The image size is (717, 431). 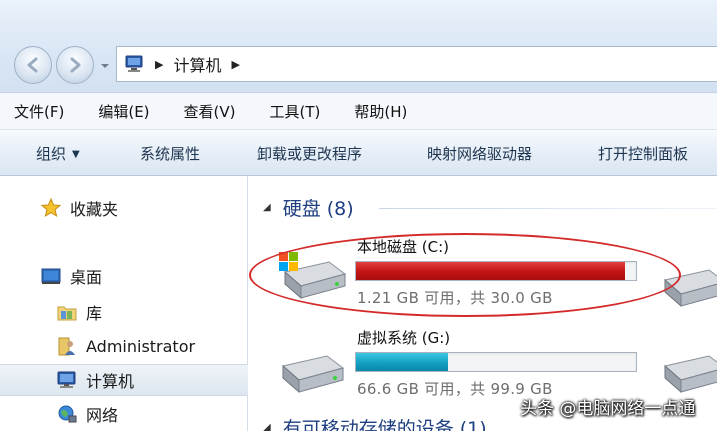 I want to click on address-bar: ▶ 计算机 ▶, so click(x=416, y=64).